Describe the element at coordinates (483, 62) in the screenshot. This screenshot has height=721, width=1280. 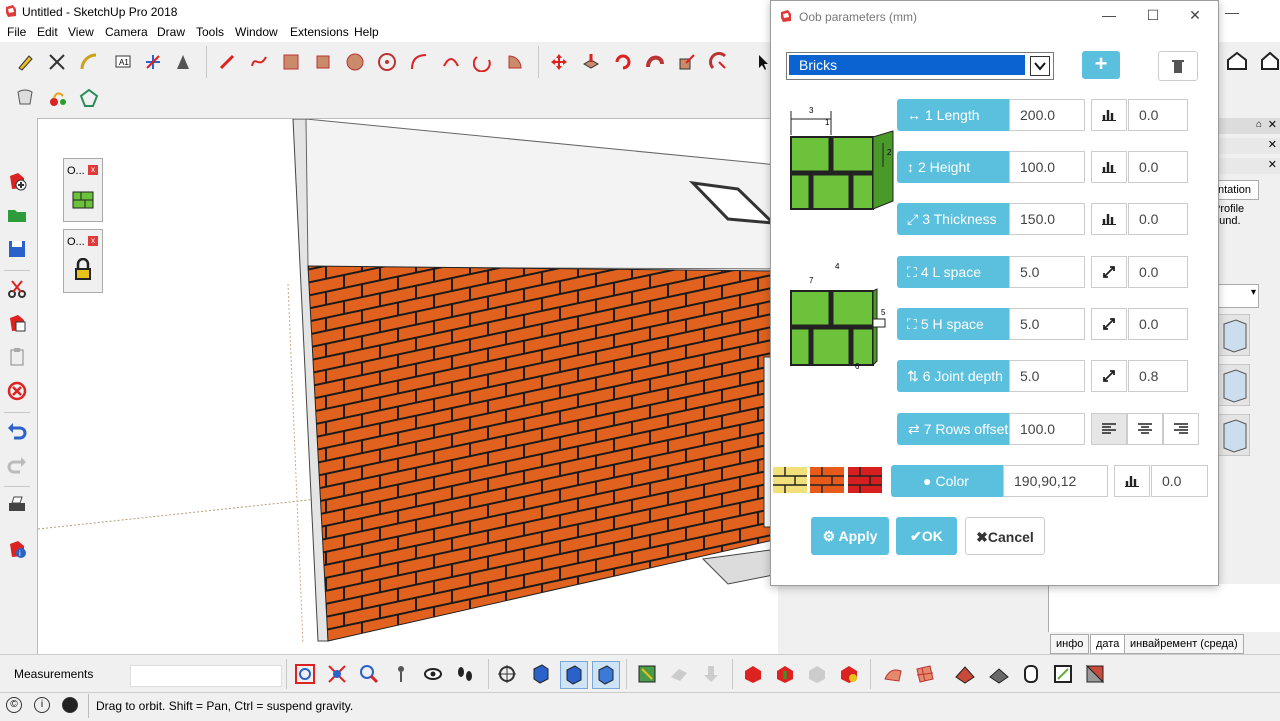
I see `three-point-arc-icon` at that location.